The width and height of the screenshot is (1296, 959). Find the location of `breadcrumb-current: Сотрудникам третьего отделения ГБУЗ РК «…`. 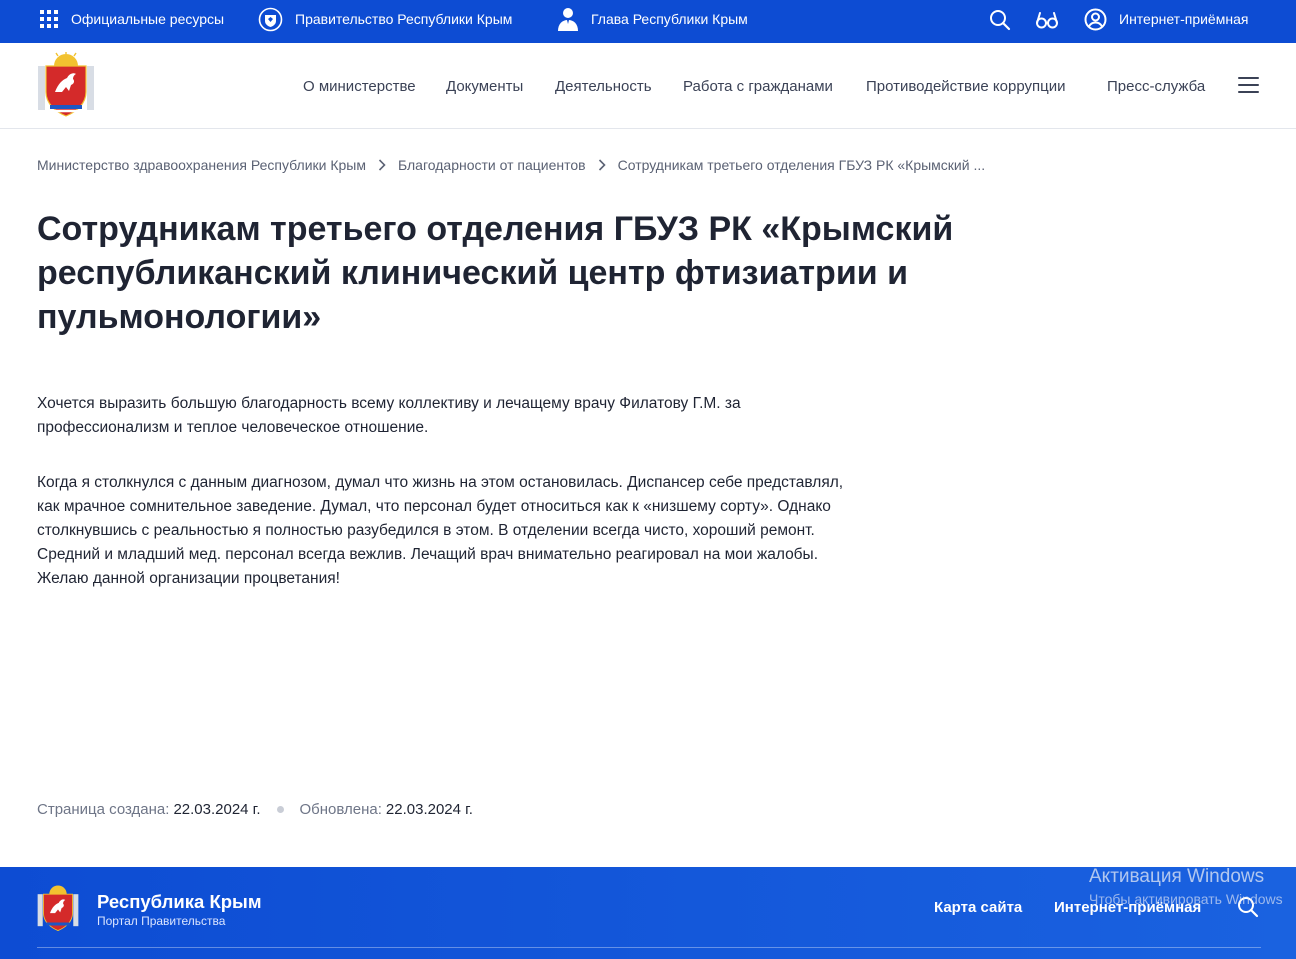

breadcrumb-current: Сотрудникам третьего отделения ГБУЗ РК «… is located at coordinates (801, 165).